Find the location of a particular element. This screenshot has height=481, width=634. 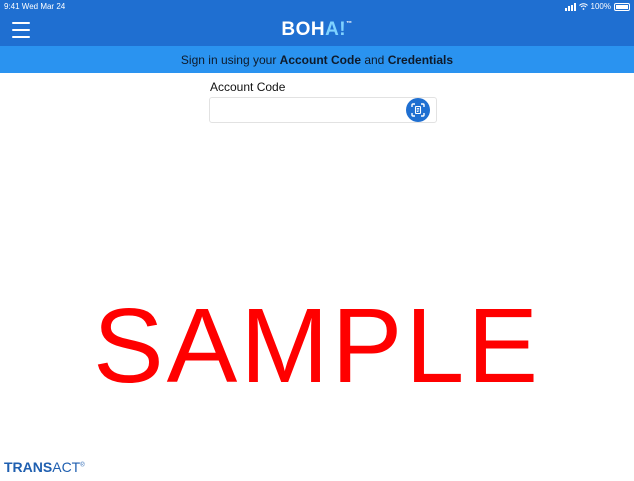

status-time: 9:41 Wed Mar 24 is located at coordinates (35, 6).